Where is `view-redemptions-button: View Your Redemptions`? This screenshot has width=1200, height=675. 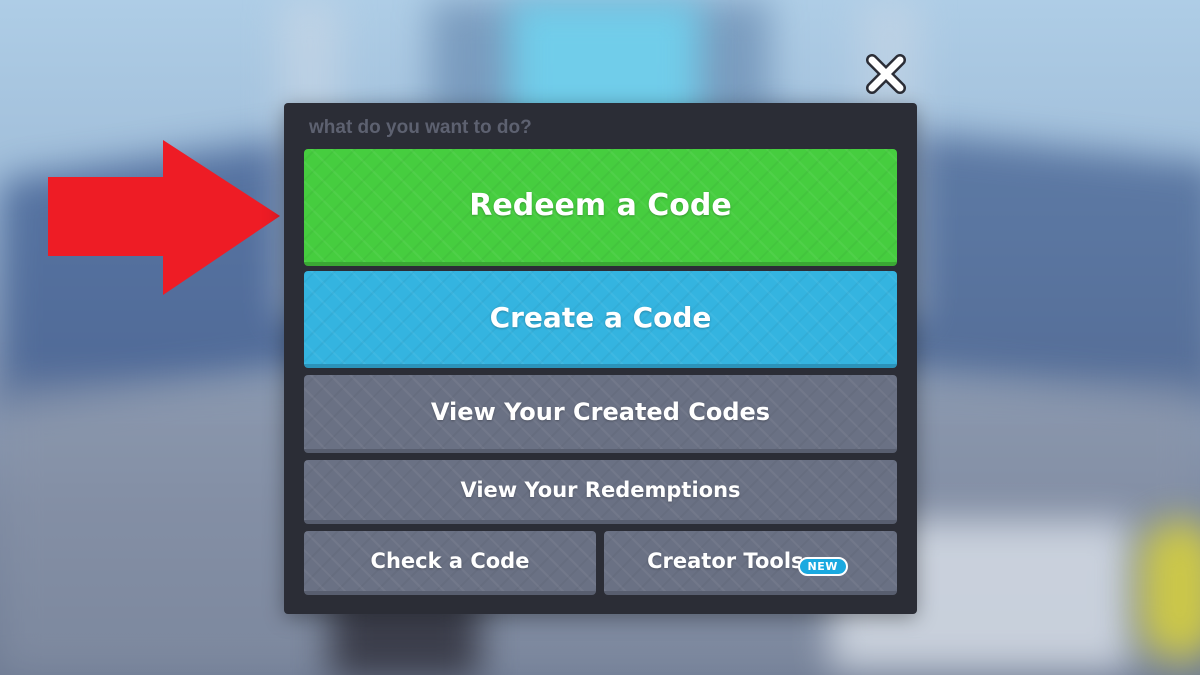 view-redemptions-button: View Your Redemptions is located at coordinates (600, 492).